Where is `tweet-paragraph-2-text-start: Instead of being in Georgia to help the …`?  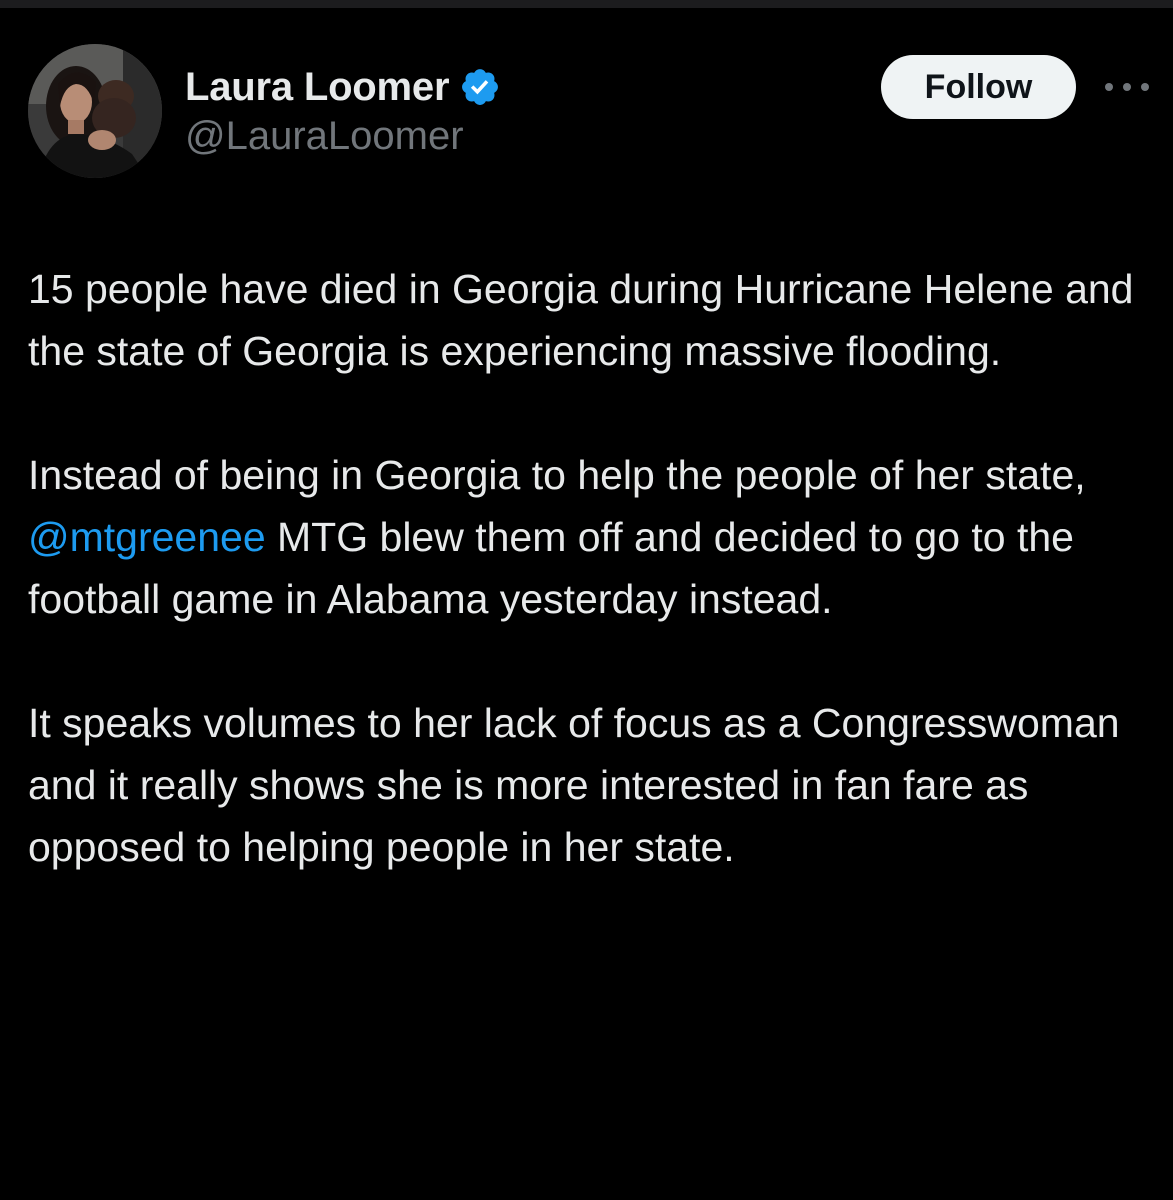
tweet-paragraph-2-text-start: Instead of being in Georgia to help the … is located at coordinates (557, 475).